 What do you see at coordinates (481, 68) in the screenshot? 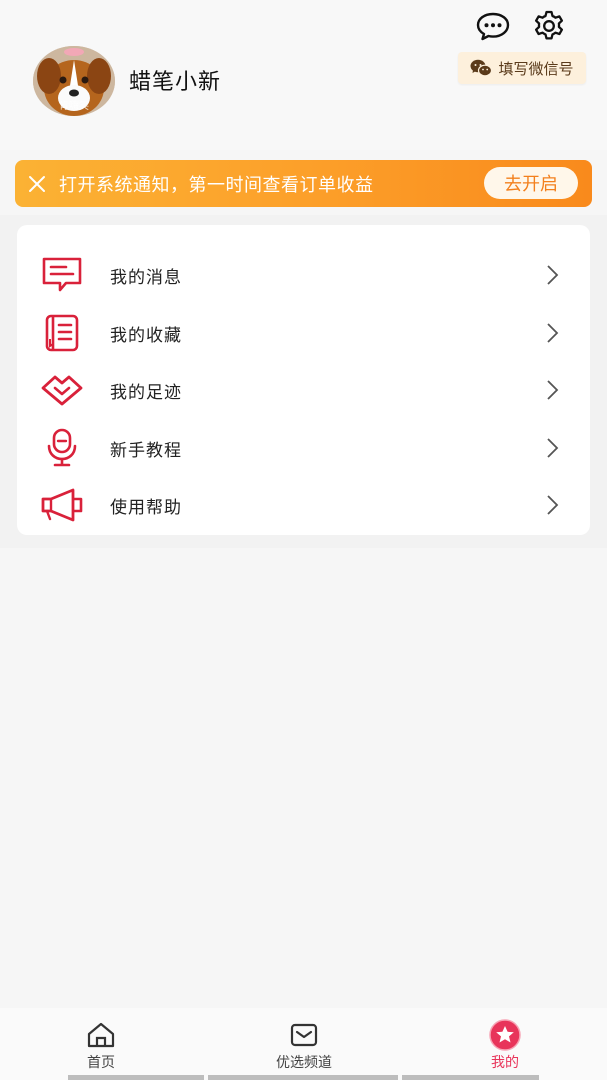
I see `wechat-icon` at bounding box center [481, 68].